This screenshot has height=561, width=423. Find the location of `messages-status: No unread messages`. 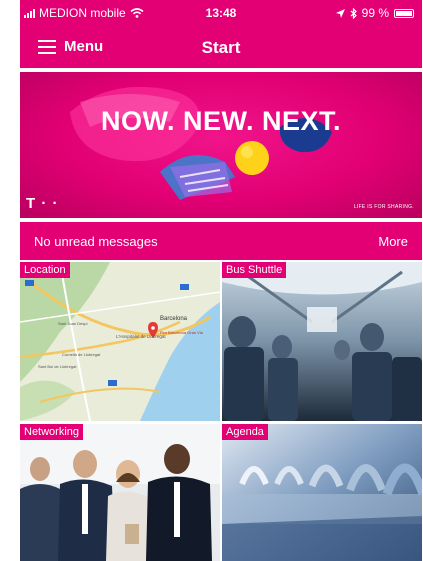

messages-status: No unread messages is located at coordinates (96, 241).